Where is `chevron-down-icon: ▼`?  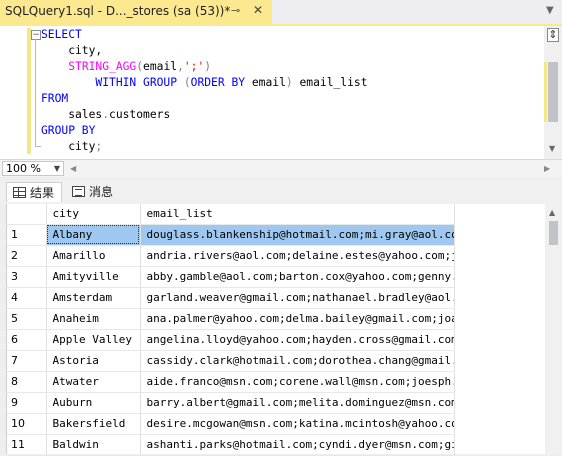
chevron-down-icon: ▼ is located at coordinates (56, 168).